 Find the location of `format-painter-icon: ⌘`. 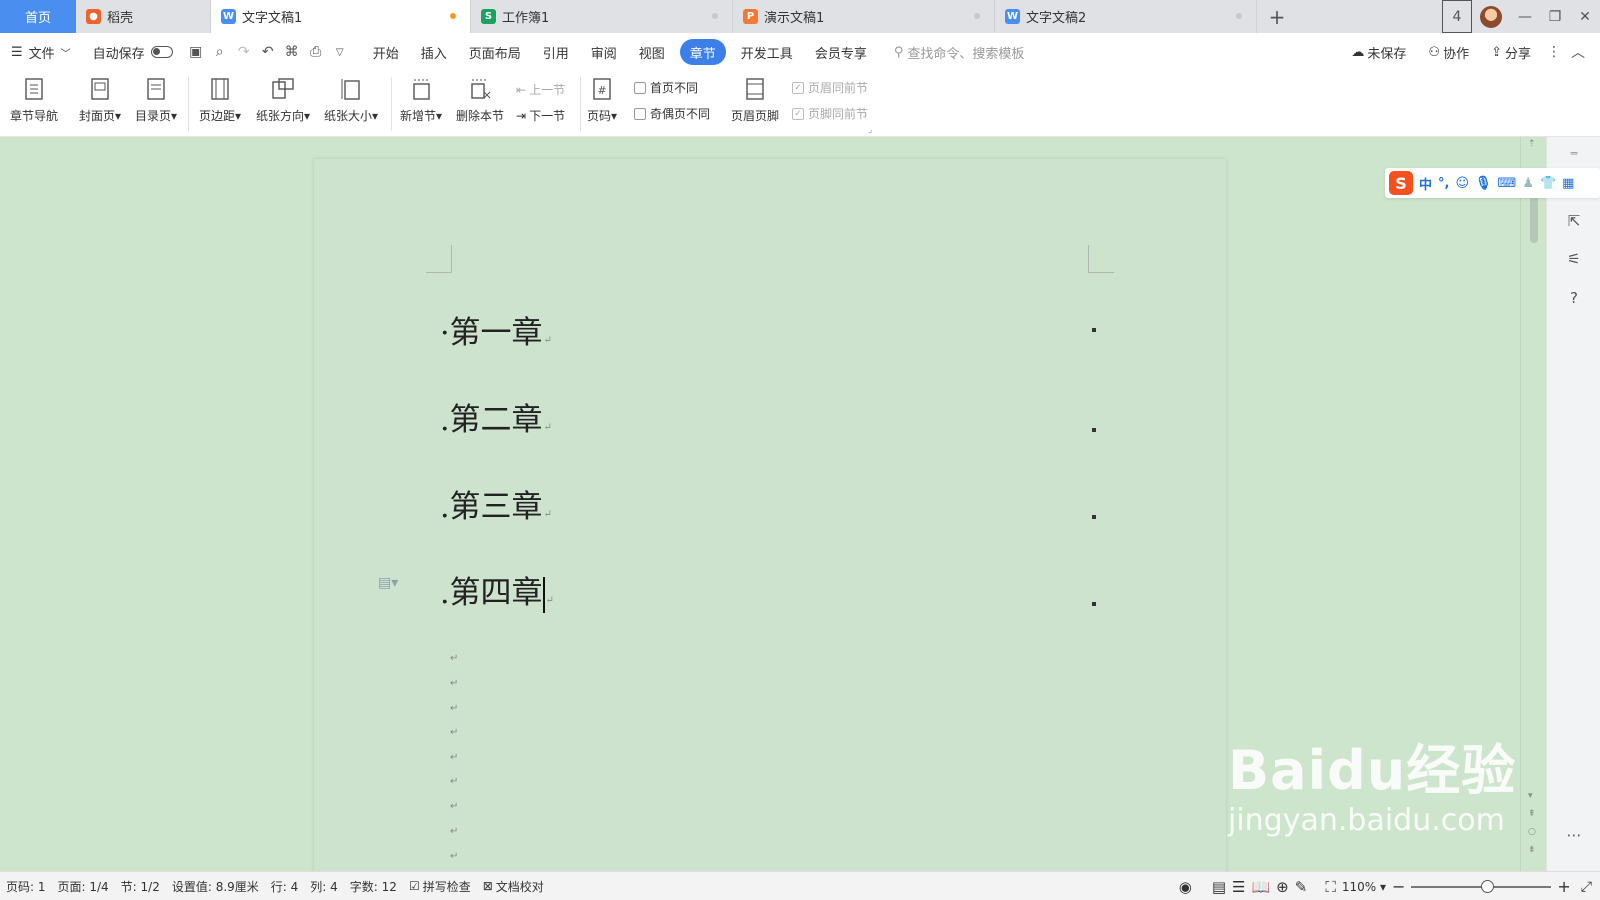

format-painter-icon: ⌘ is located at coordinates (292, 52).